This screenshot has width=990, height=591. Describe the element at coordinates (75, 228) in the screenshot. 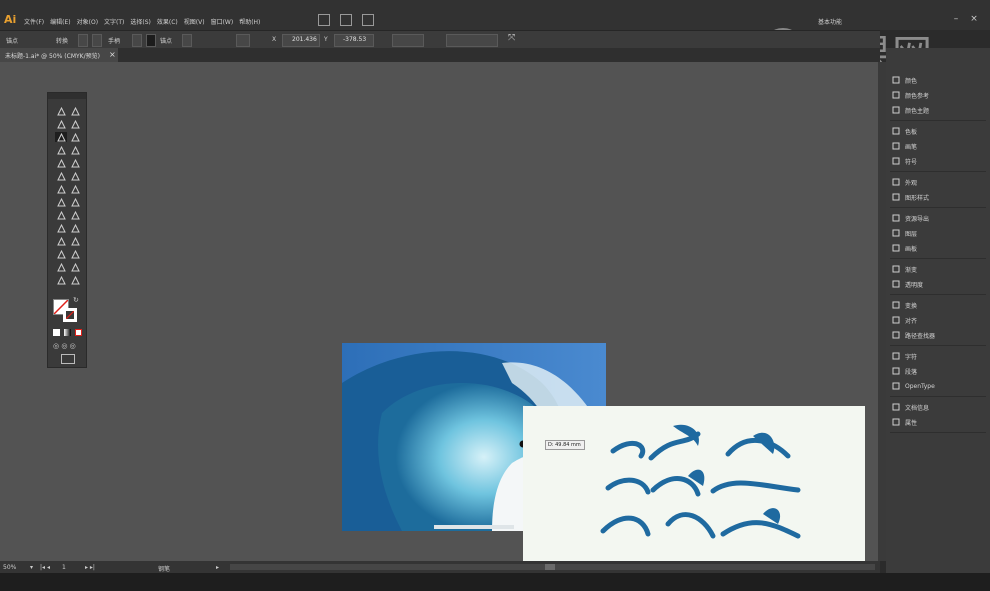

I see `gradient-tool-icon` at that location.